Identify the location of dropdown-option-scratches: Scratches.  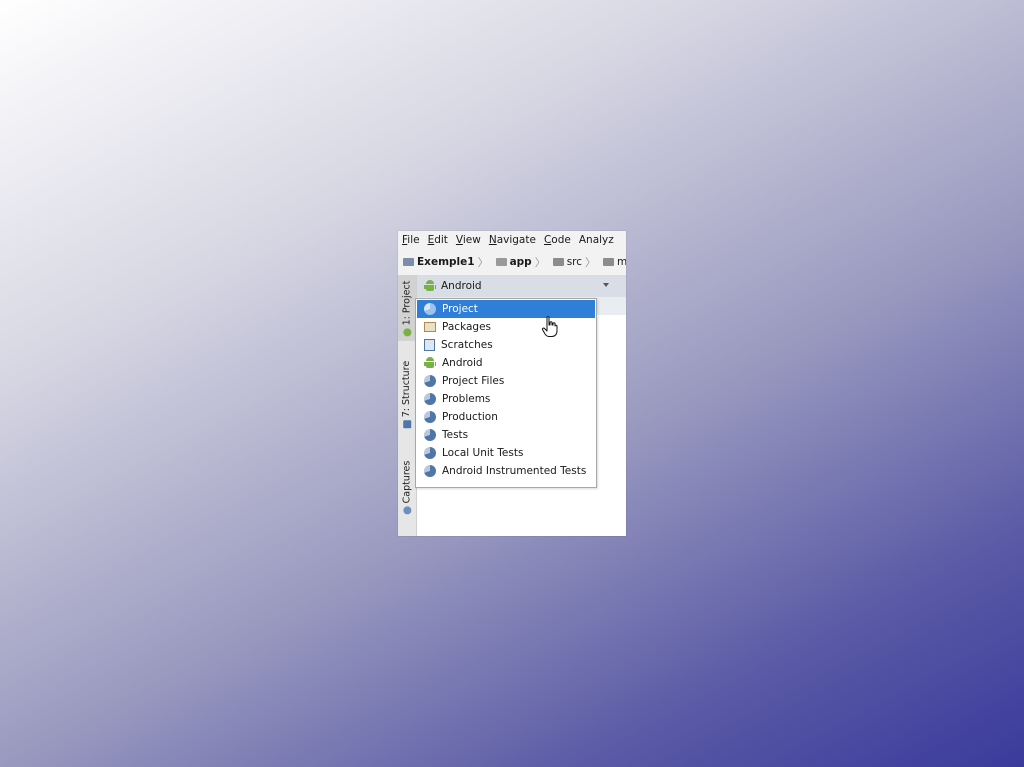
(506, 345).